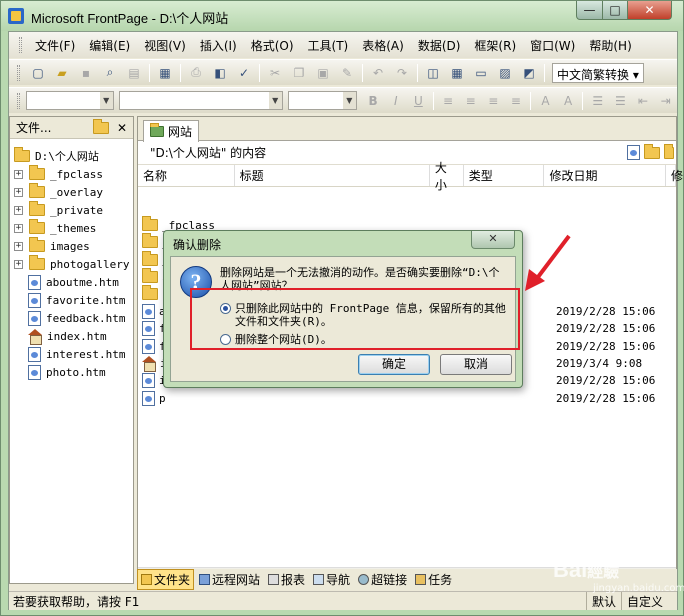 The image size is (684, 616). What do you see at coordinates (347, 73) in the screenshot?
I see `format-painter-icon: ✎` at bounding box center [347, 73].